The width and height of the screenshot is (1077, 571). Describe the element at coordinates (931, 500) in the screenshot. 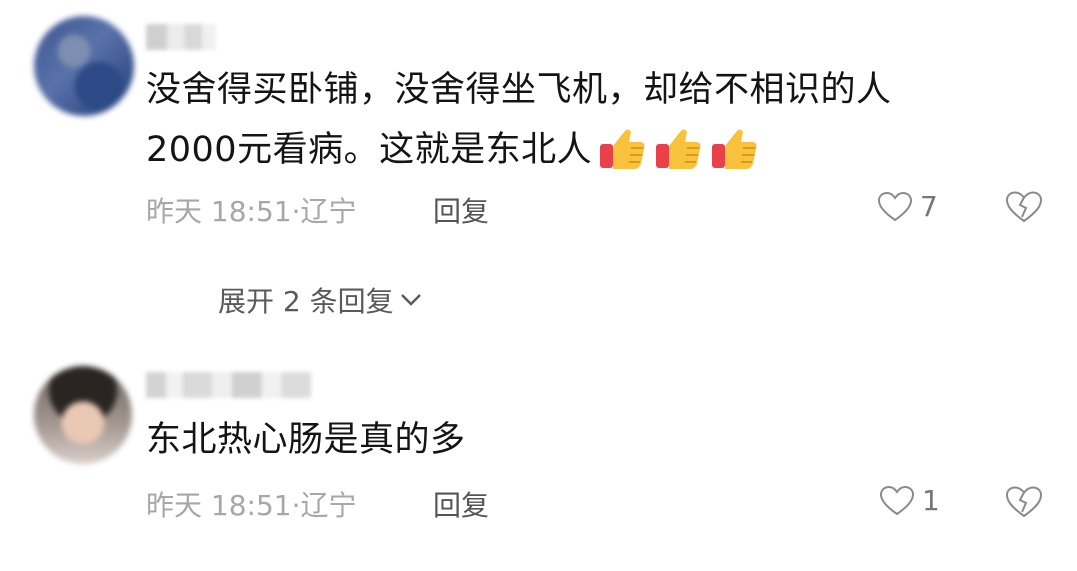

I see `like-count: 1` at that location.